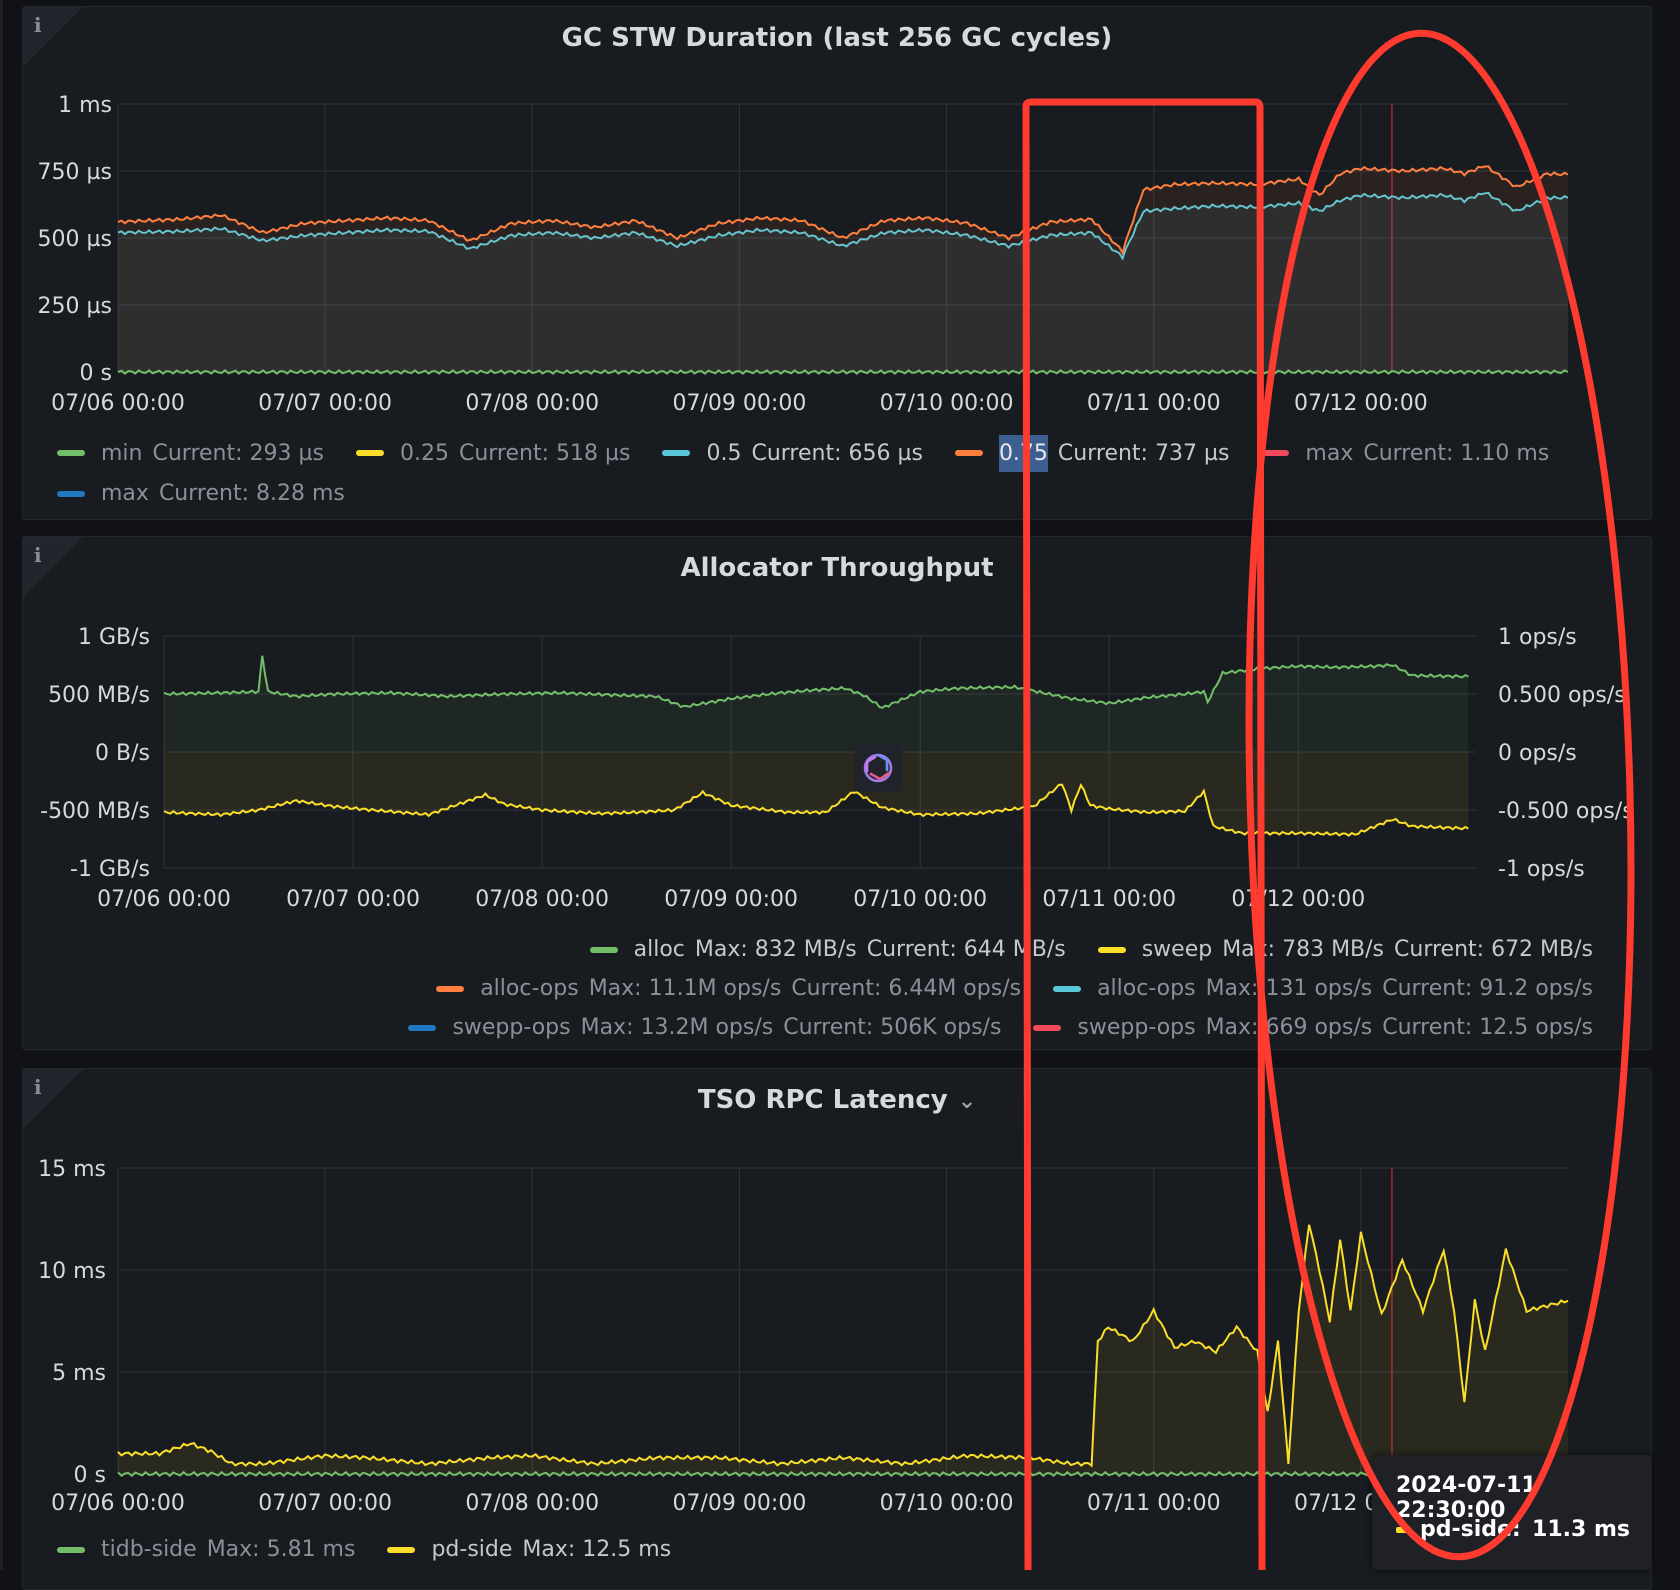 This screenshot has height=1590, width=1680. What do you see at coordinates (1537, 753) in the screenshot?
I see `y2-tick-label: 0 ops/s` at bounding box center [1537, 753].